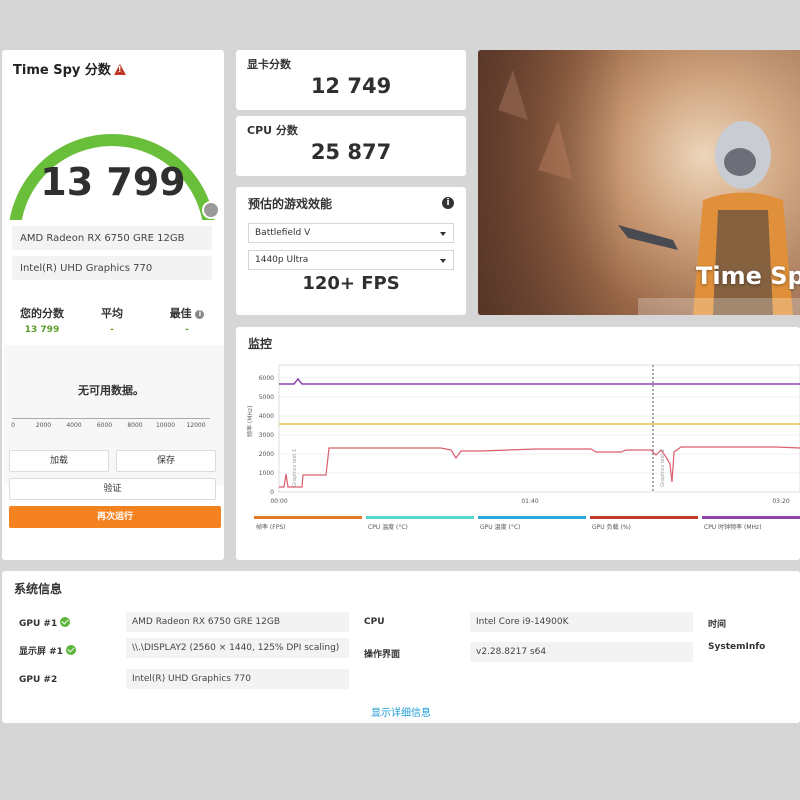 This screenshot has width=800, height=800. Describe the element at coordinates (211, 210) in the screenshot. I see `gauge-knob-icon` at that location.